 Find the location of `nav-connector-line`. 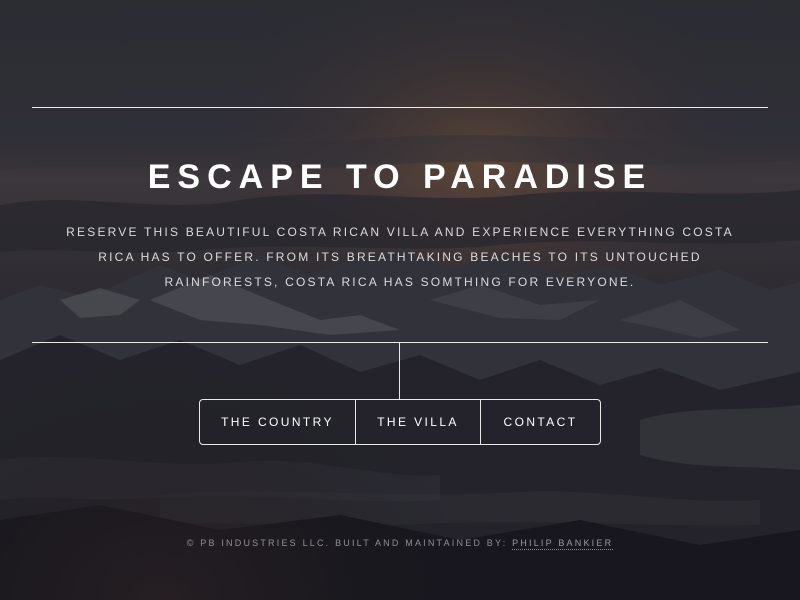

nav-connector-line is located at coordinates (399, 371).